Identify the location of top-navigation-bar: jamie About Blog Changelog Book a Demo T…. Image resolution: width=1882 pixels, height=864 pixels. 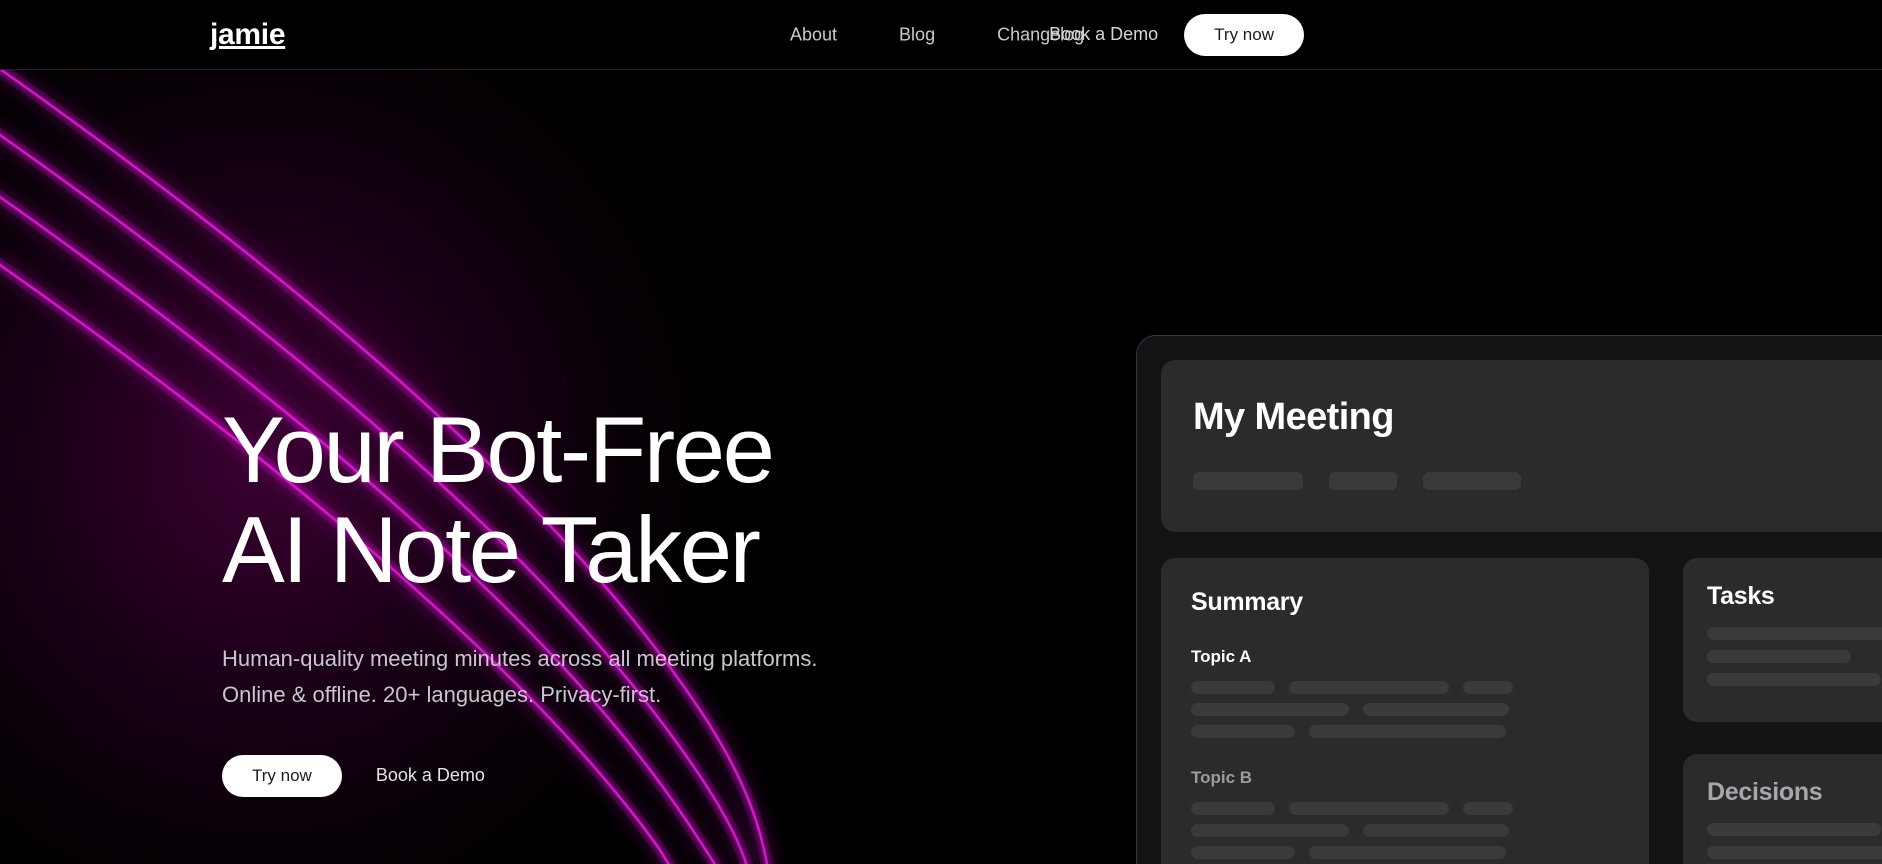
(941, 35).